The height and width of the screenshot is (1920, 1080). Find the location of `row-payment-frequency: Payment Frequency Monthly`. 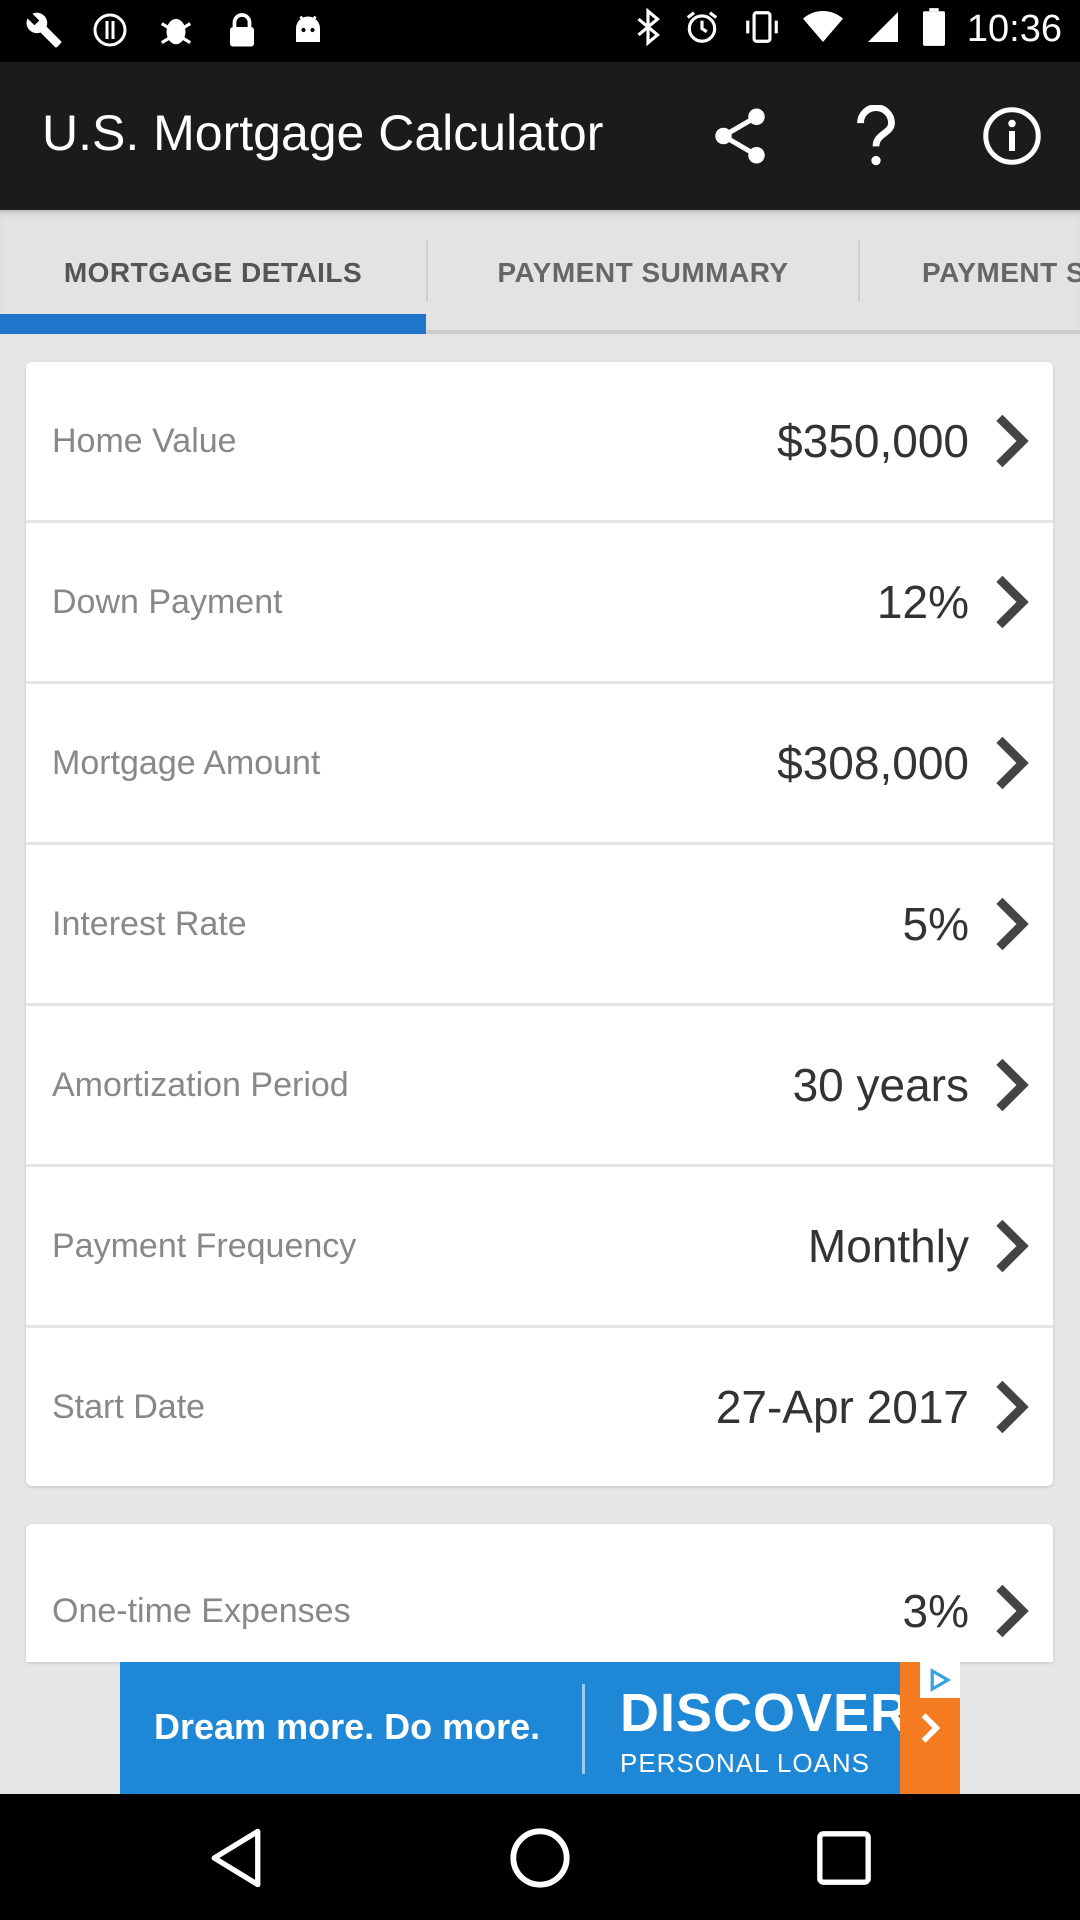

row-payment-frequency: Payment Frequency Monthly is located at coordinates (539, 1247).